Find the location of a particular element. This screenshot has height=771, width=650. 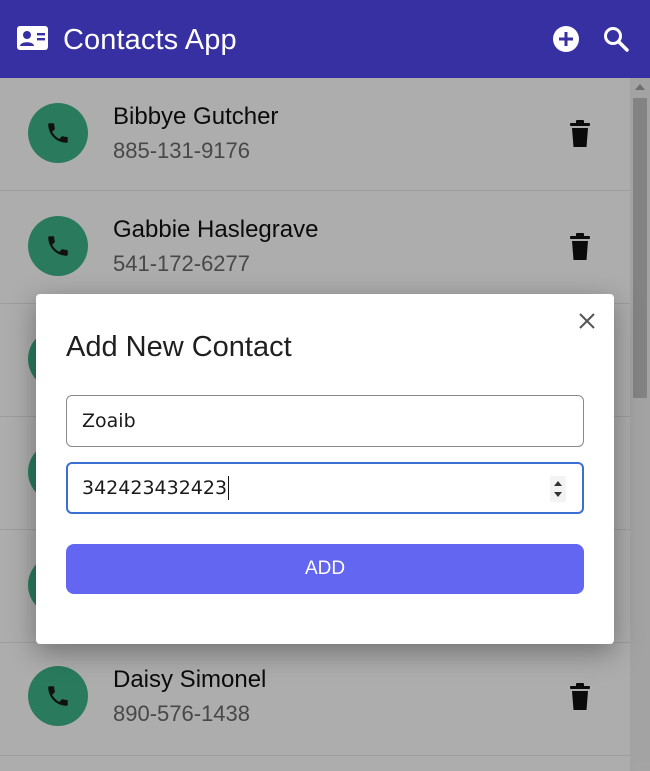

contact-card-icon is located at coordinates (32, 38).